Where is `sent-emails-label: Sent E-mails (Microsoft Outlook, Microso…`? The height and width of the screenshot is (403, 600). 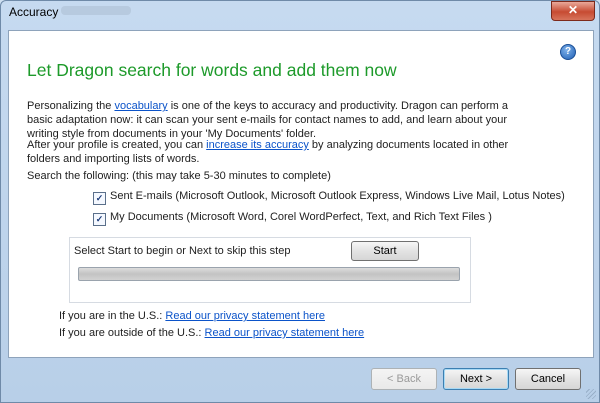
sent-emails-label: Sent E-mails (Microsoft Outlook, Microso… is located at coordinates (337, 196).